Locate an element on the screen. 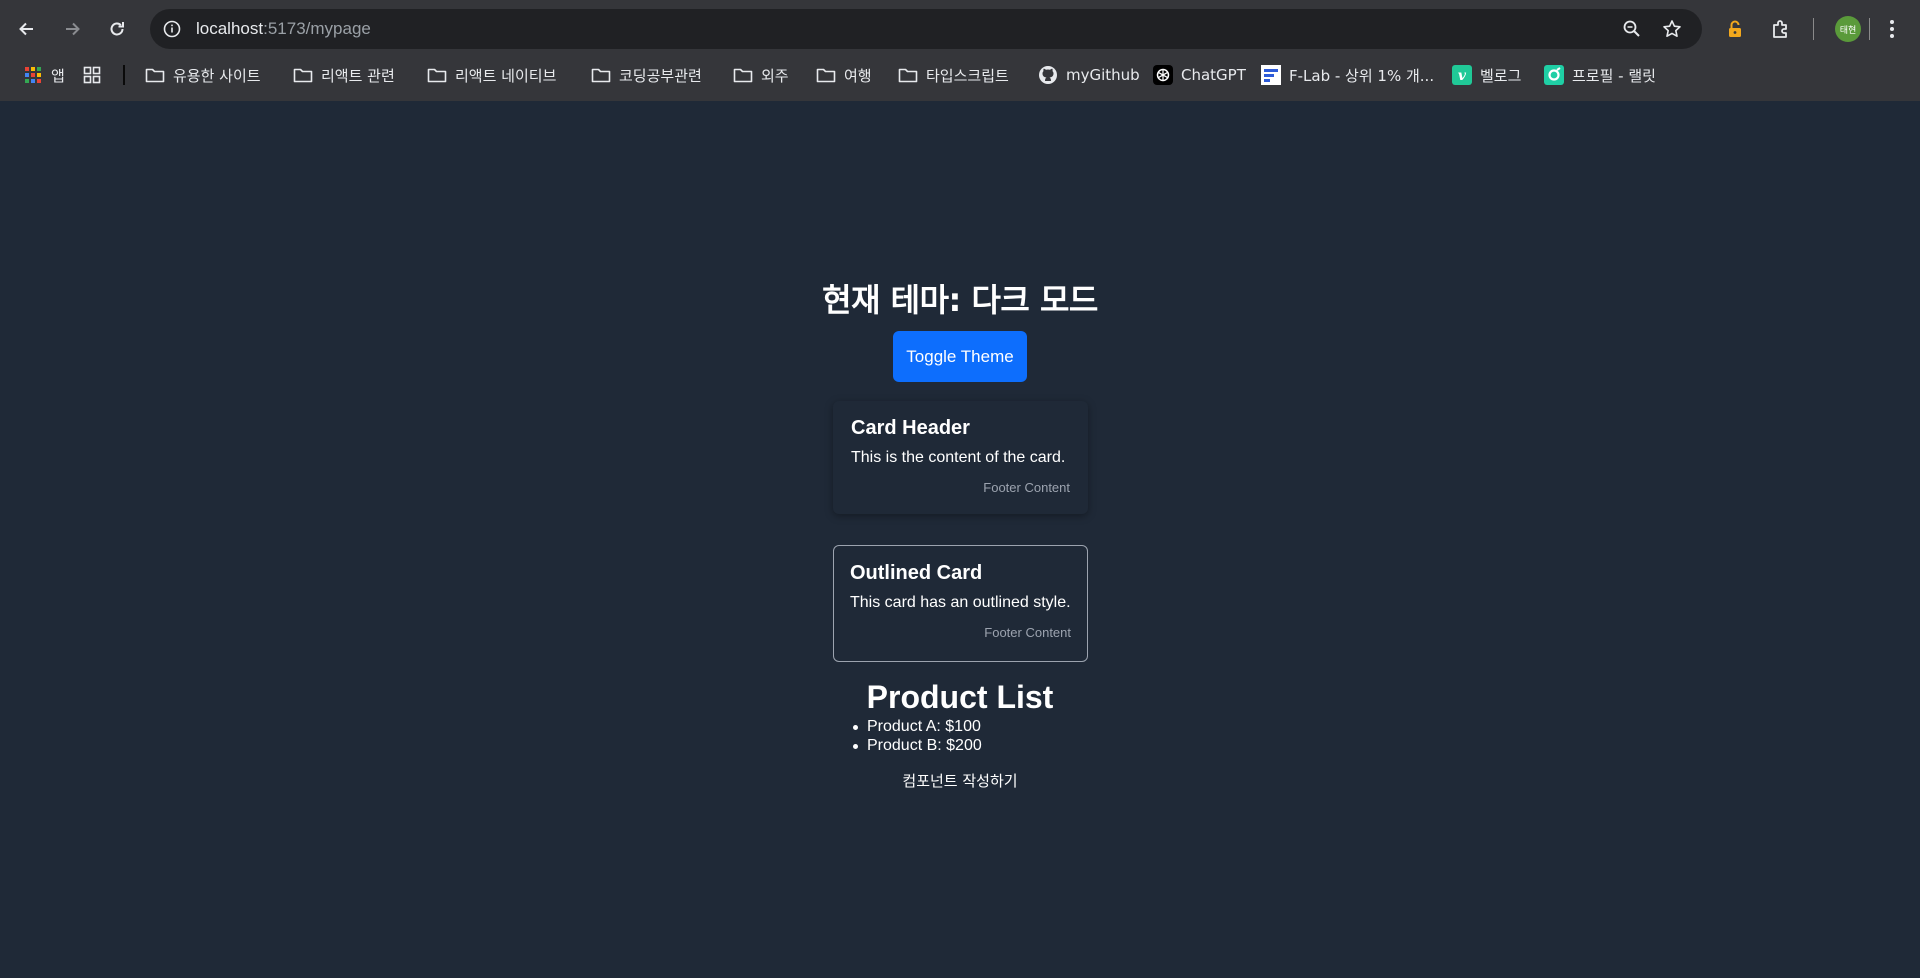 The image size is (1920, 978). reload-icon is located at coordinates (117, 29).